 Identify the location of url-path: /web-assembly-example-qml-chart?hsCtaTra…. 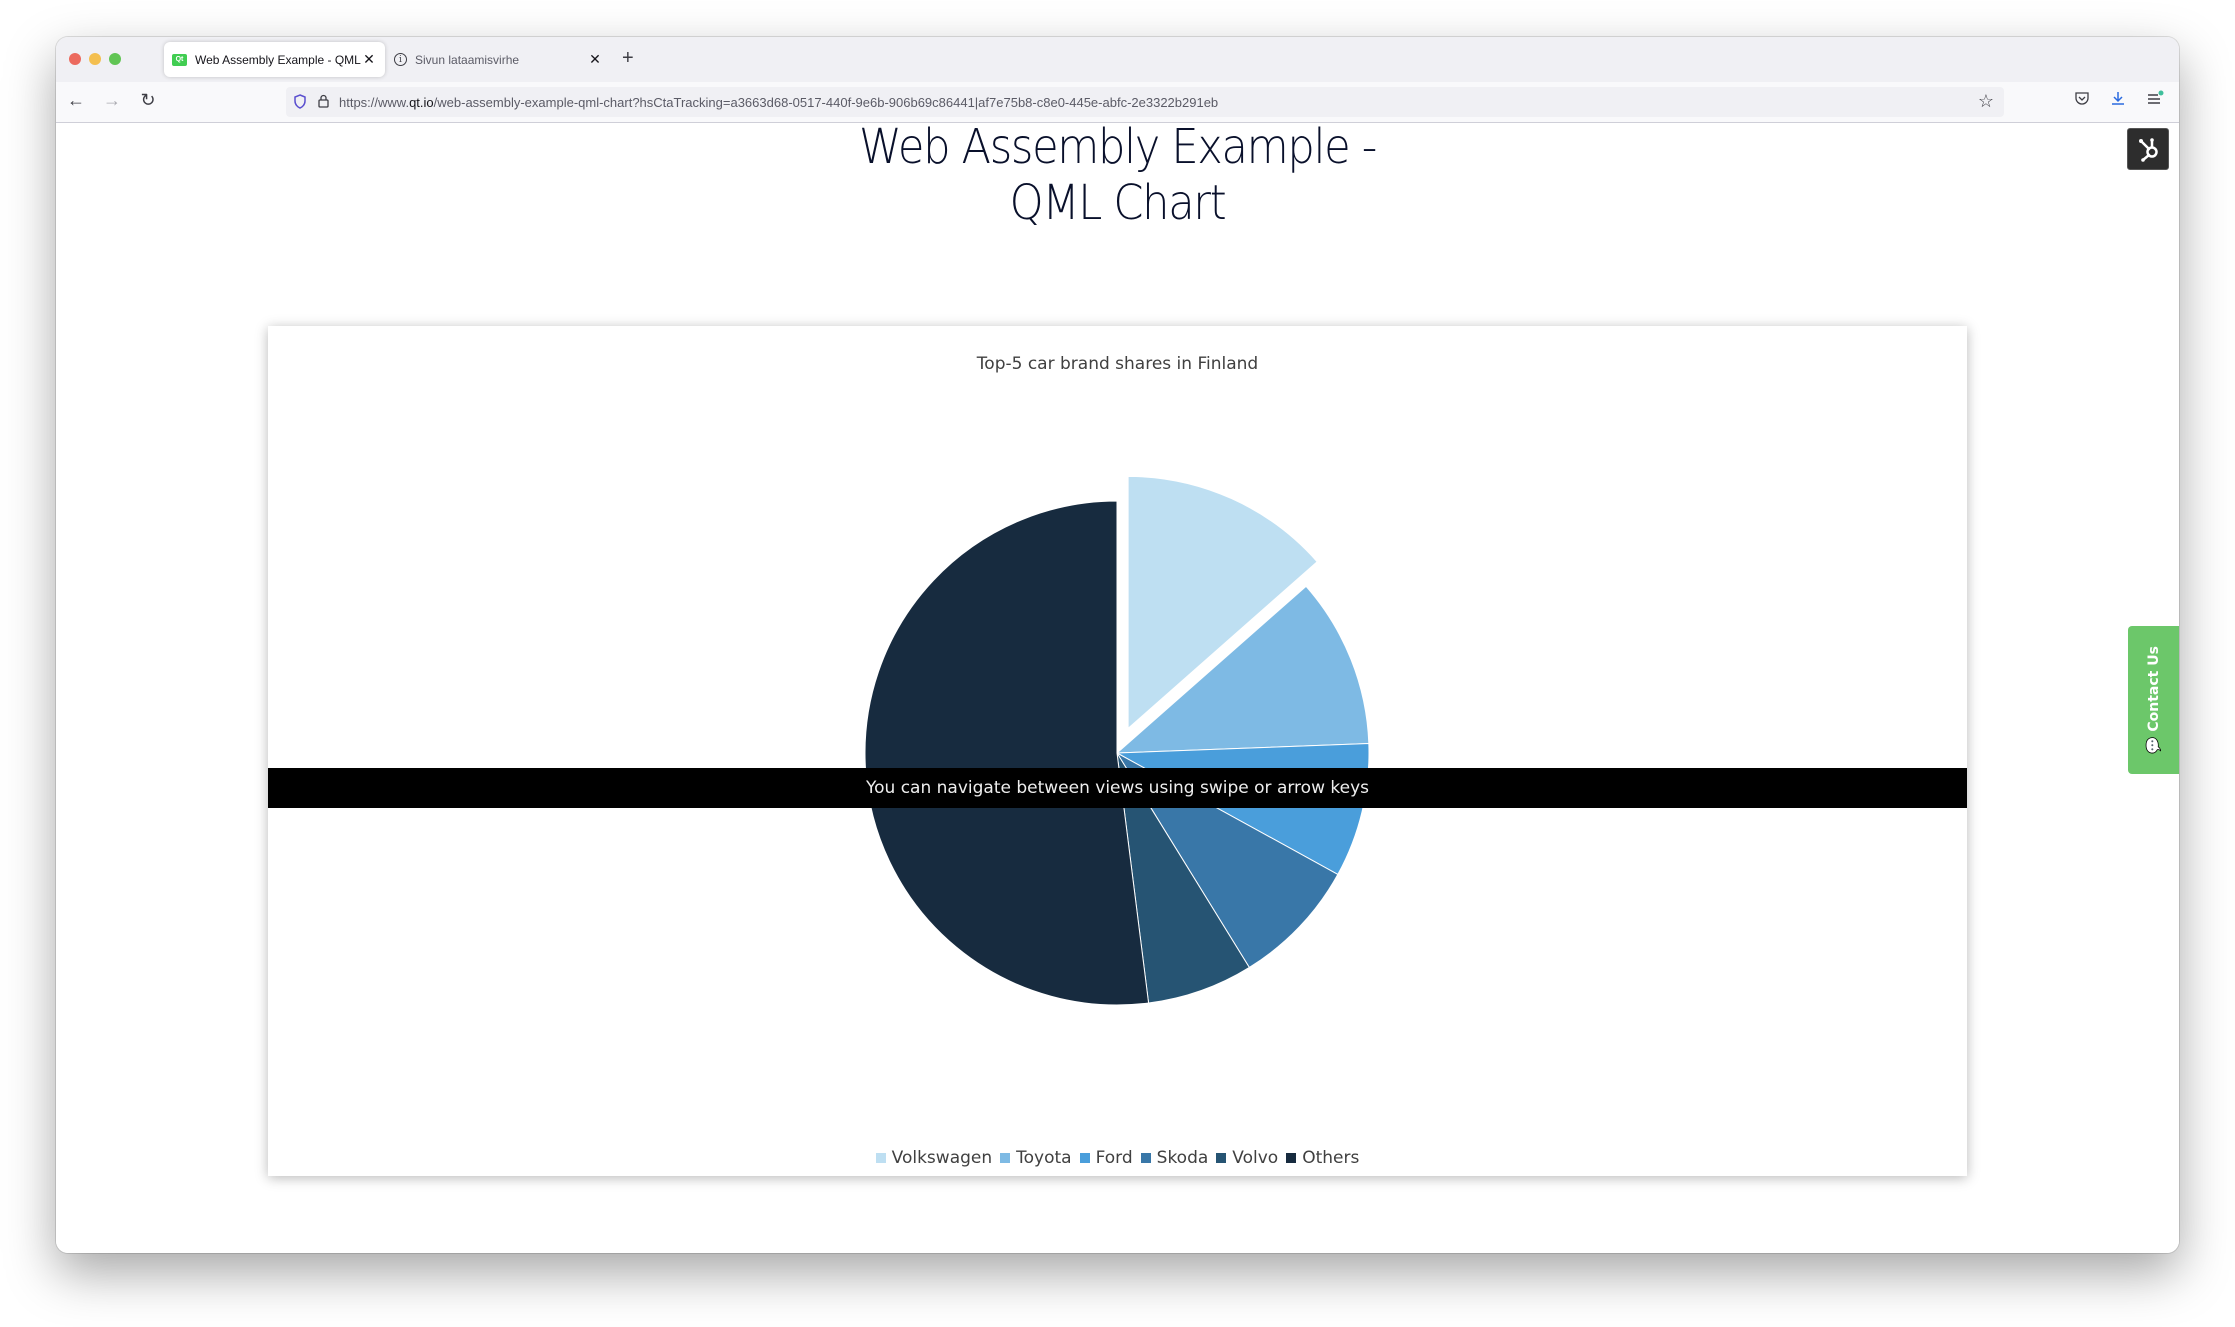
(826, 102).